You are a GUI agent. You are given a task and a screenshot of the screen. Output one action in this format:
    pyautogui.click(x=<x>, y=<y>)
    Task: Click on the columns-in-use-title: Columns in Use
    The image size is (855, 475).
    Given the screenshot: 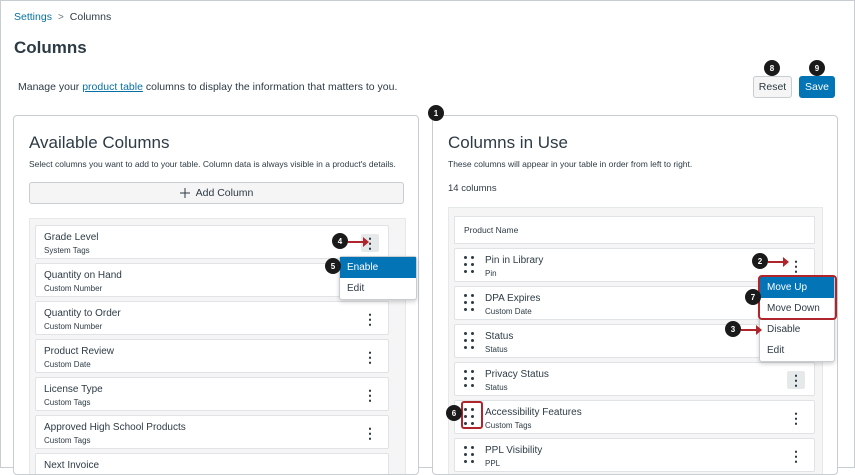 What is the action you would take?
    pyautogui.click(x=508, y=142)
    